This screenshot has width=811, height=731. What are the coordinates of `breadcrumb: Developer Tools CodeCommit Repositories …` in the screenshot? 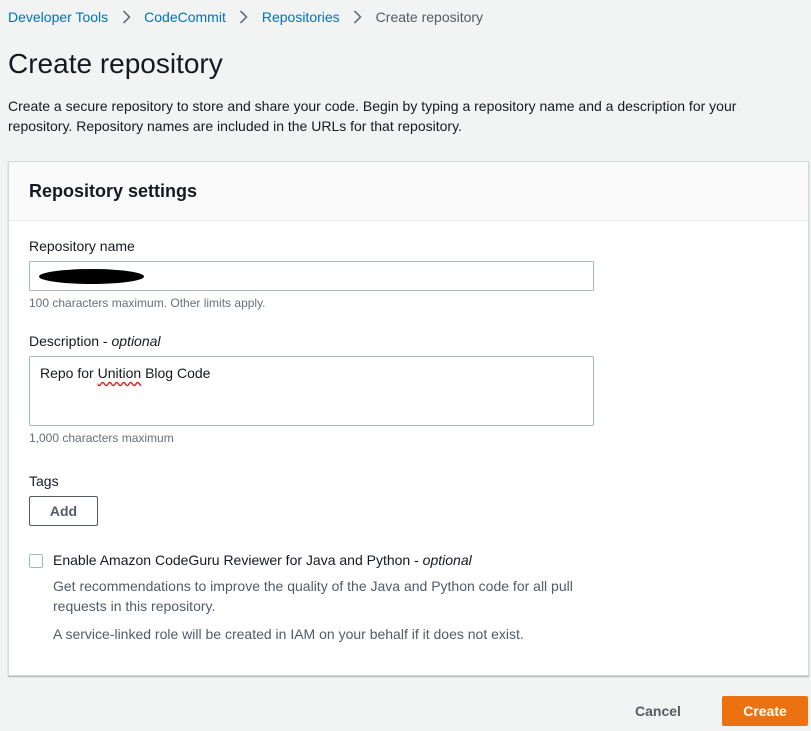 It's located at (245, 17).